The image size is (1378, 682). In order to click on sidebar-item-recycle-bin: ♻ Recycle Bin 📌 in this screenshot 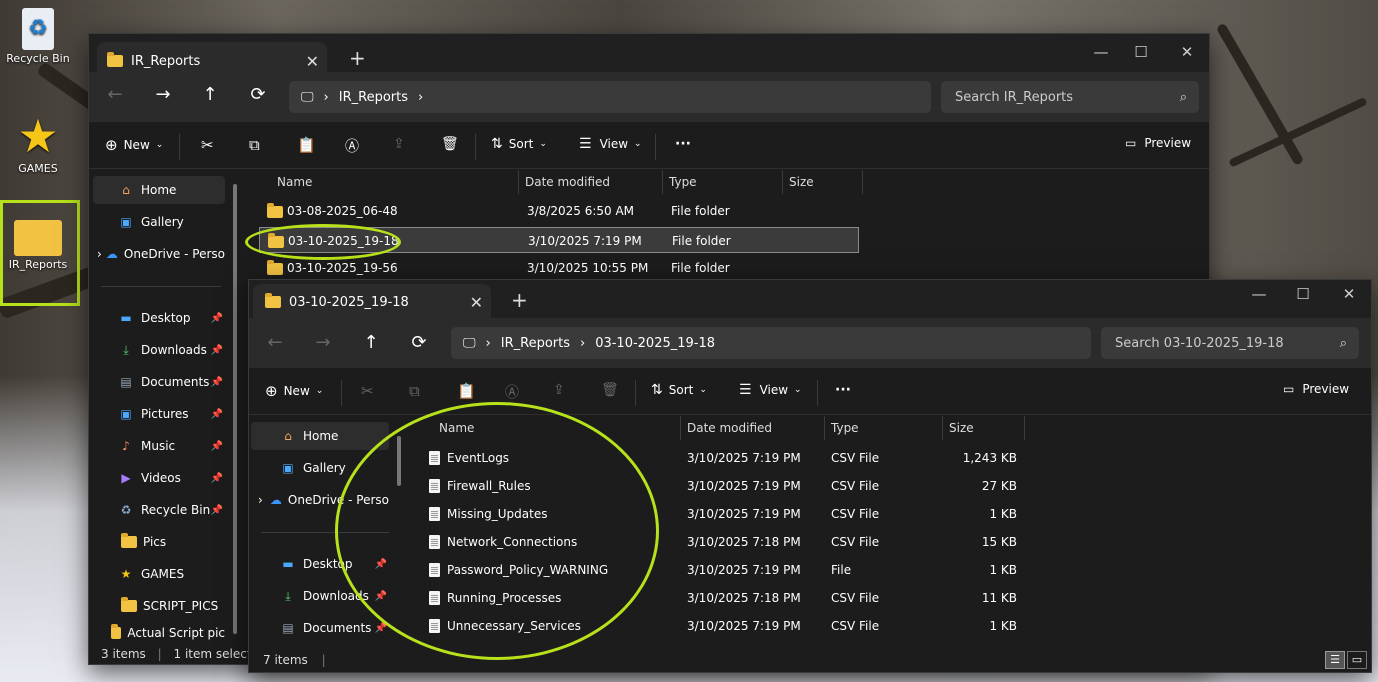, I will do `click(159, 510)`.